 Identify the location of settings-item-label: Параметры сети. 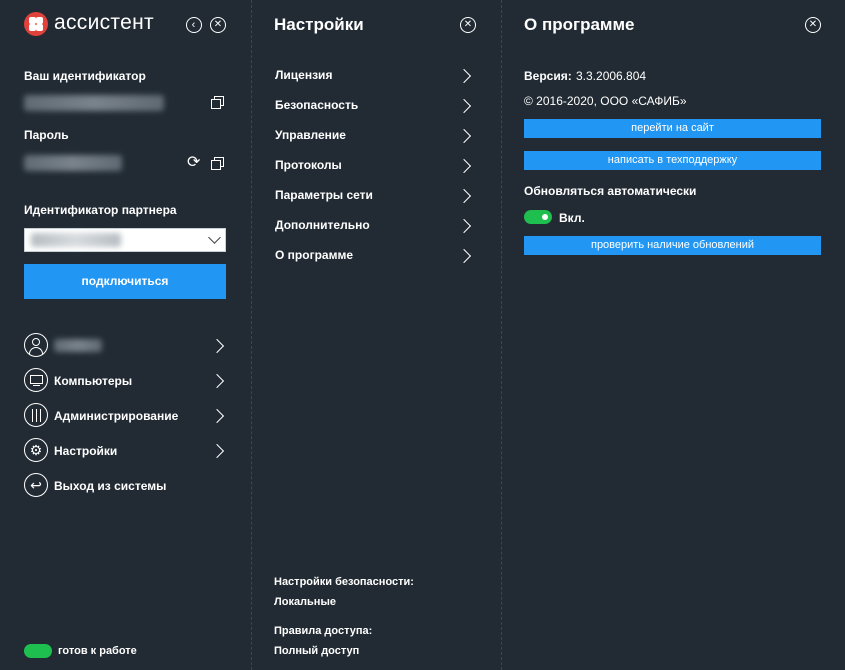
(324, 195).